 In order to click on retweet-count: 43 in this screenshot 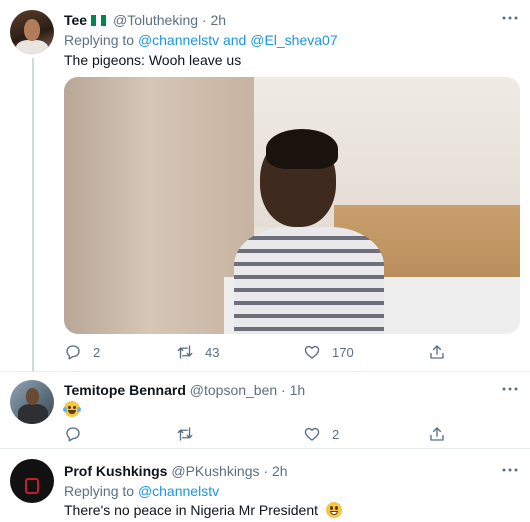, I will do `click(212, 352)`.